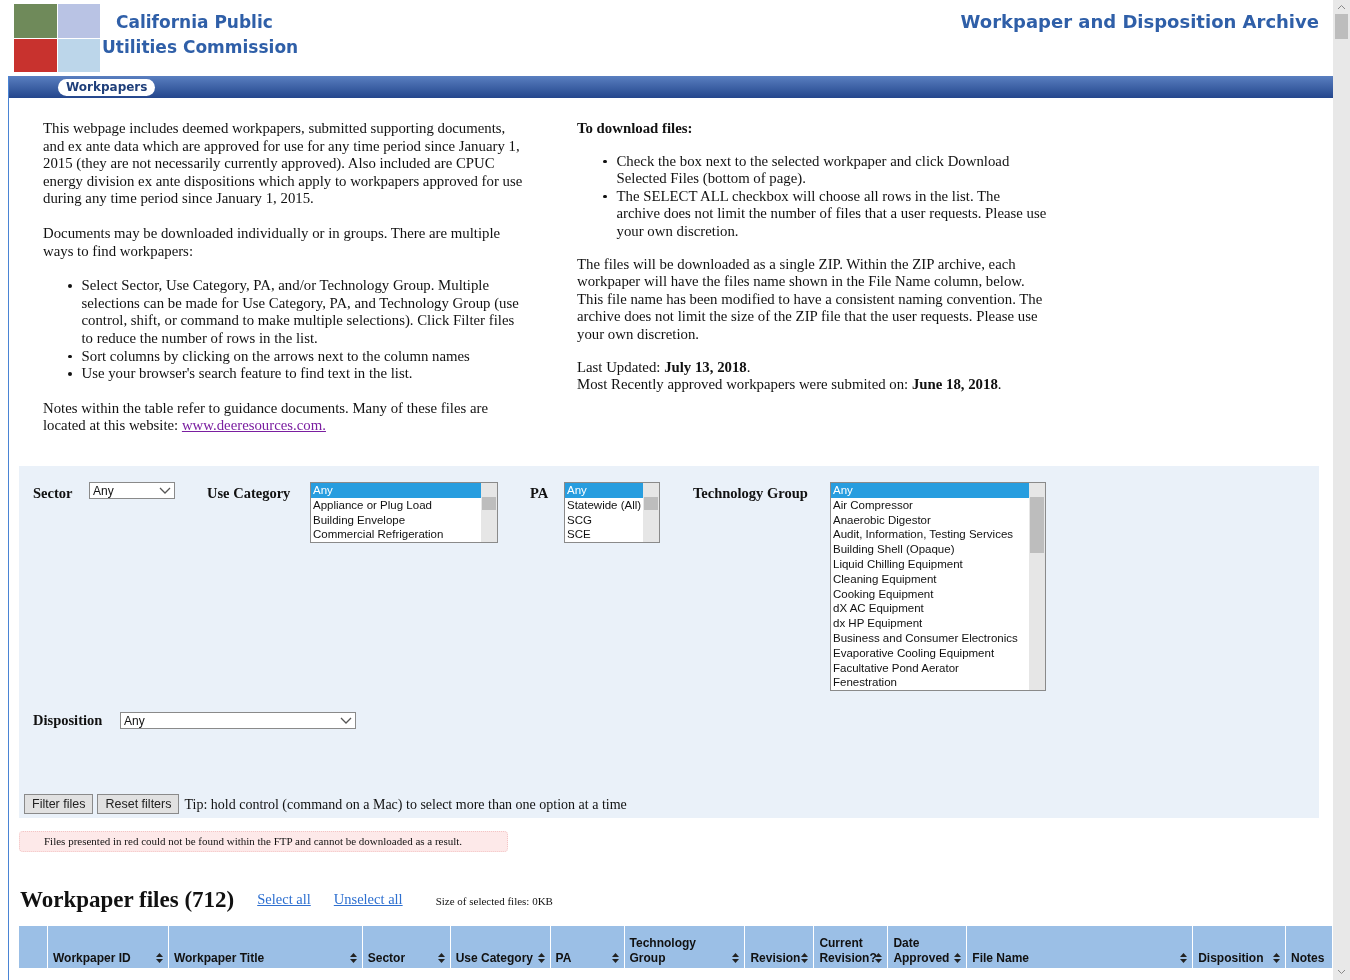 Image resolution: width=1350 pixels, height=980 pixels. What do you see at coordinates (253, 425) in the screenshot?
I see `website-link: www.deeresources.com.` at bounding box center [253, 425].